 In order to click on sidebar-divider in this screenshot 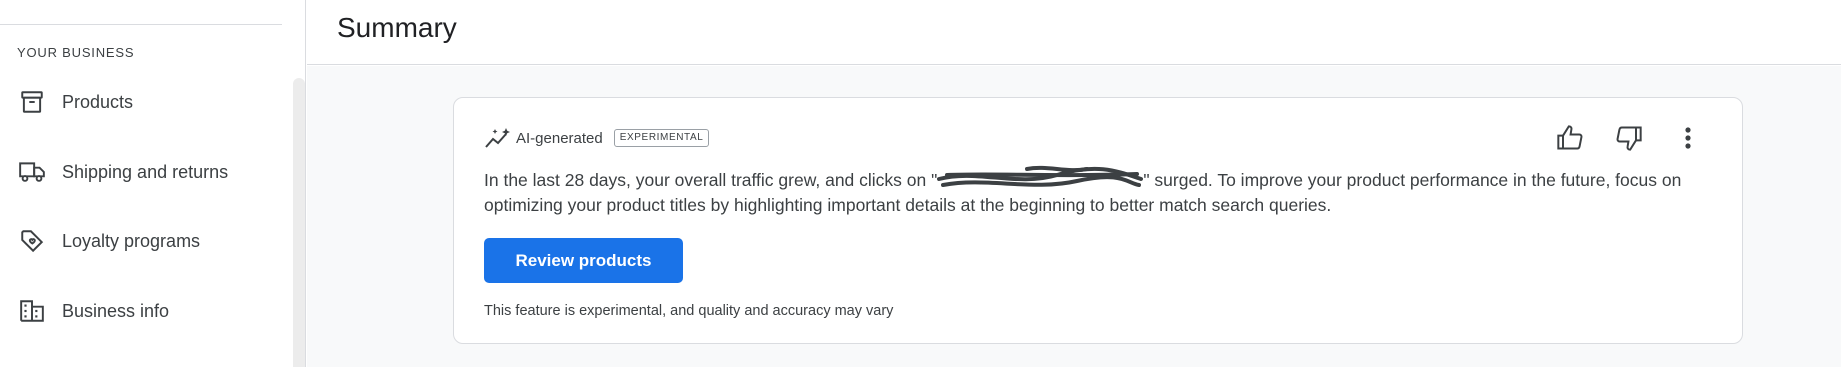, I will do `click(141, 24)`.